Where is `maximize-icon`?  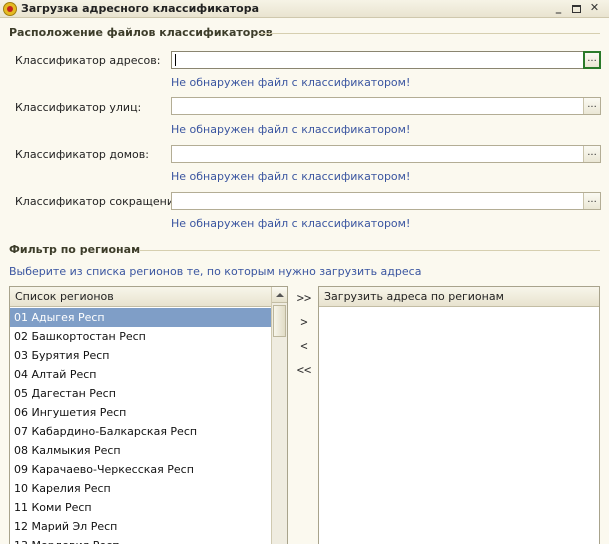 maximize-icon is located at coordinates (576, 9).